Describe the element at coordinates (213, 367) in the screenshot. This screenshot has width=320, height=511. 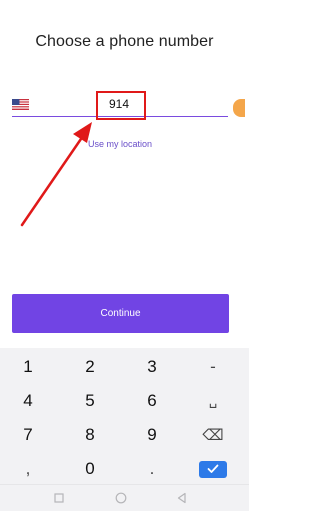
I see `key-minus: -` at that location.